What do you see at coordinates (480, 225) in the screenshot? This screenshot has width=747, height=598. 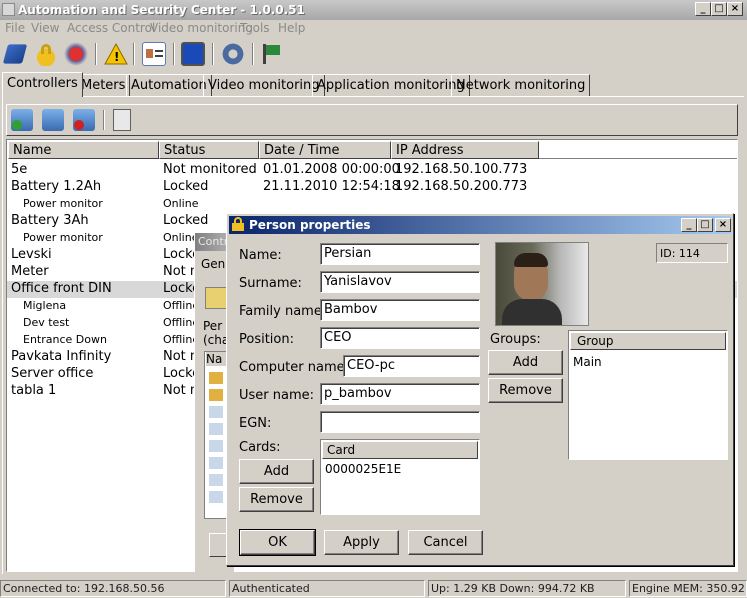 I see `dialog-title-bar: Person properties` at bounding box center [480, 225].